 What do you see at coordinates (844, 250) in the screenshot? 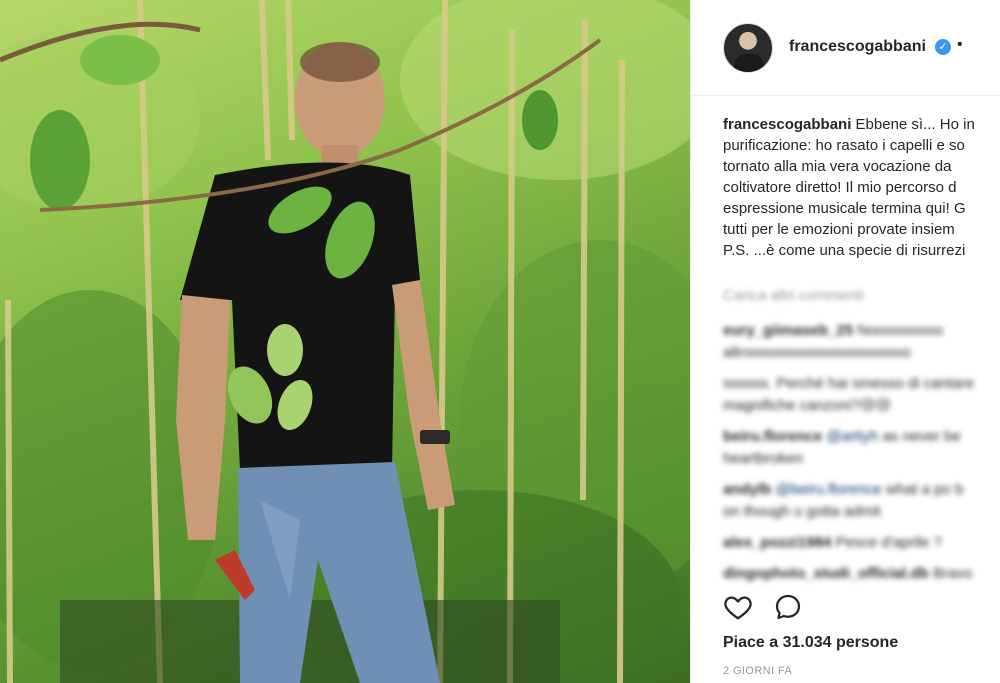
I see `caption-line-7: P.S. ...è come una specie di risurrezi` at bounding box center [844, 250].